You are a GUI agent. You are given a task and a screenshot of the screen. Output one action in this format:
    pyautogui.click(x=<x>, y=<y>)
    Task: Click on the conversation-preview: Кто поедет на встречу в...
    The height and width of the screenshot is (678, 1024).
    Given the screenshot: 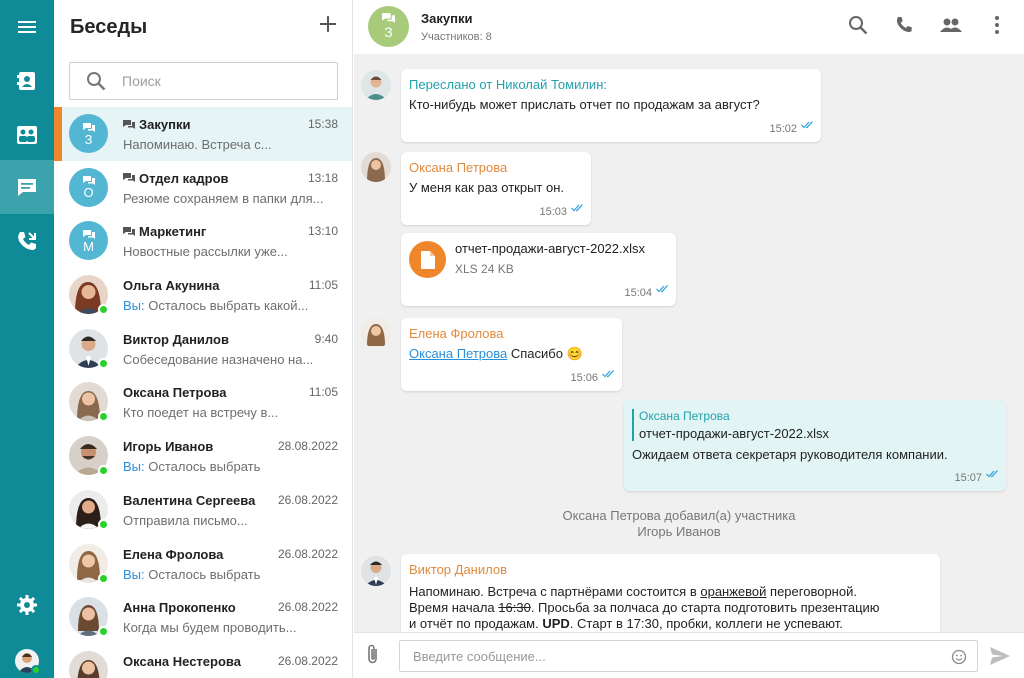 What is the action you would take?
    pyautogui.click(x=201, y=413)
    